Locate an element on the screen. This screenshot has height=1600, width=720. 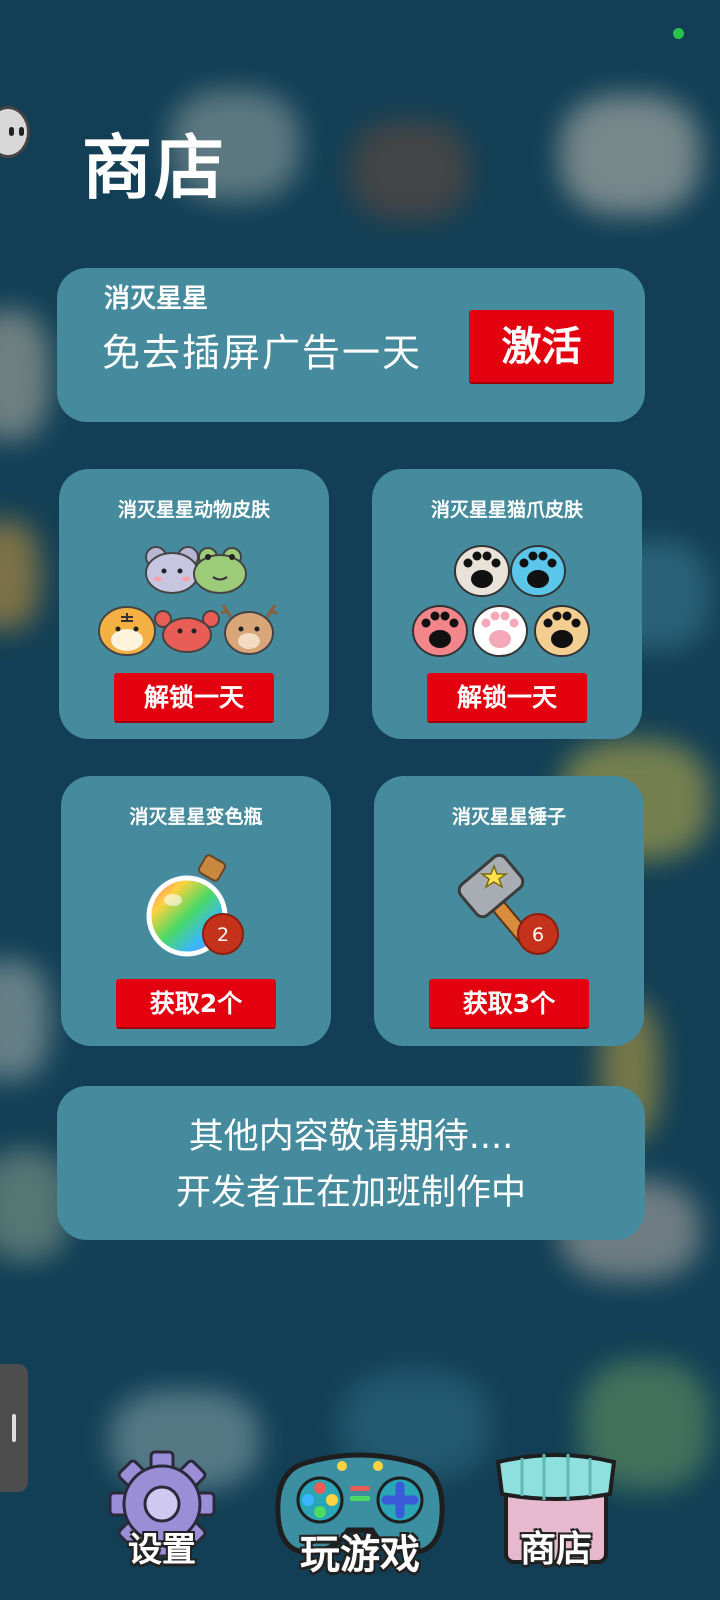
animal-skin-tile: 消灭星星动物皮肤 解锁一天 is located at coordinates (194, 604).